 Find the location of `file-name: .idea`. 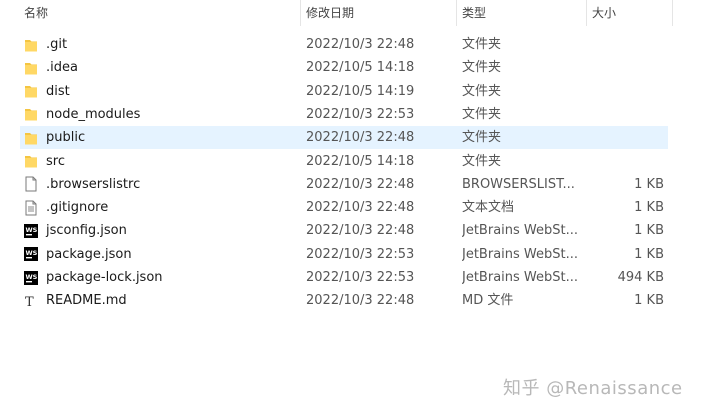

file-name: .idea is located at coordinates (62, 68).